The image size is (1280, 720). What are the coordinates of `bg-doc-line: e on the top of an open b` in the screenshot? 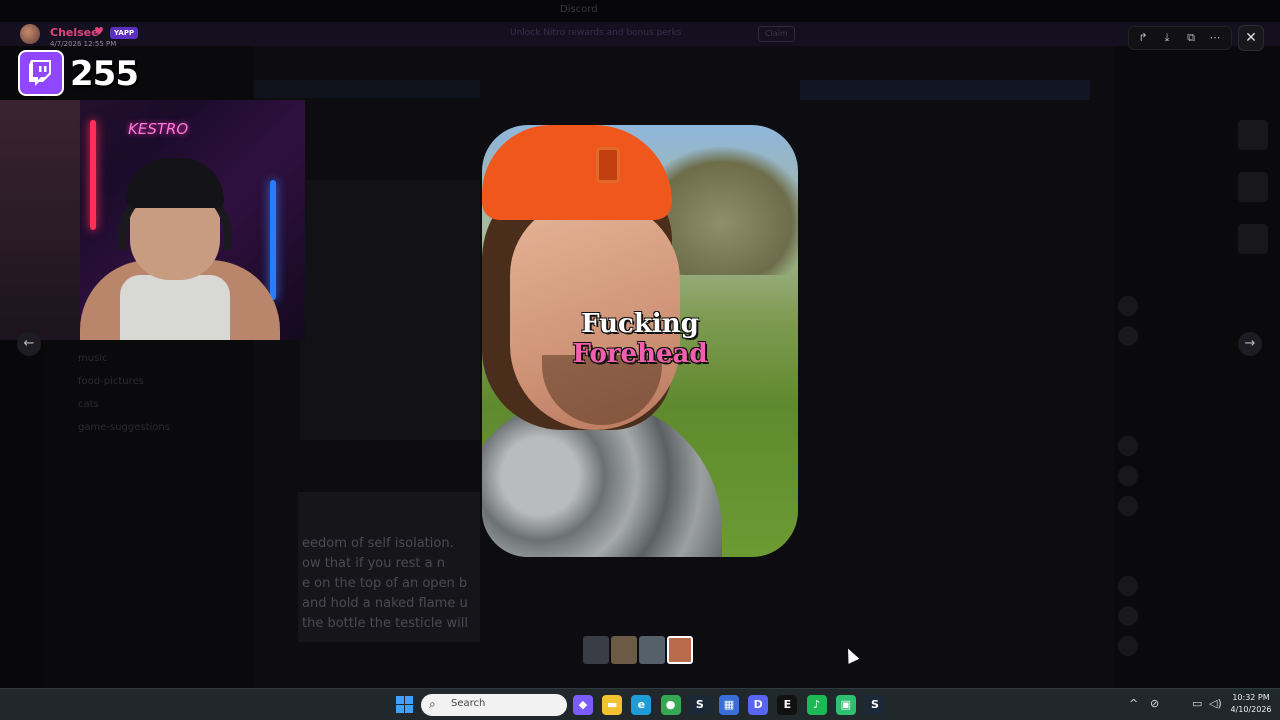 It's located at (385, 583).